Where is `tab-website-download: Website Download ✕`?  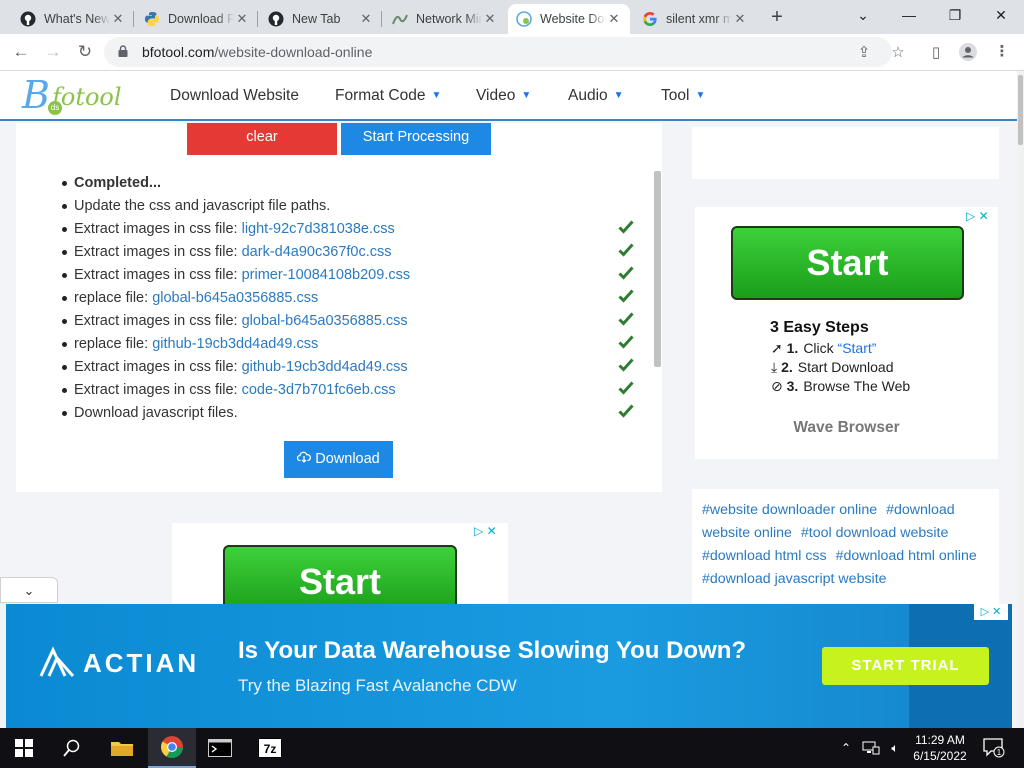 tab-website-download: Website Download ✕ is located at coordinates (569, 19).